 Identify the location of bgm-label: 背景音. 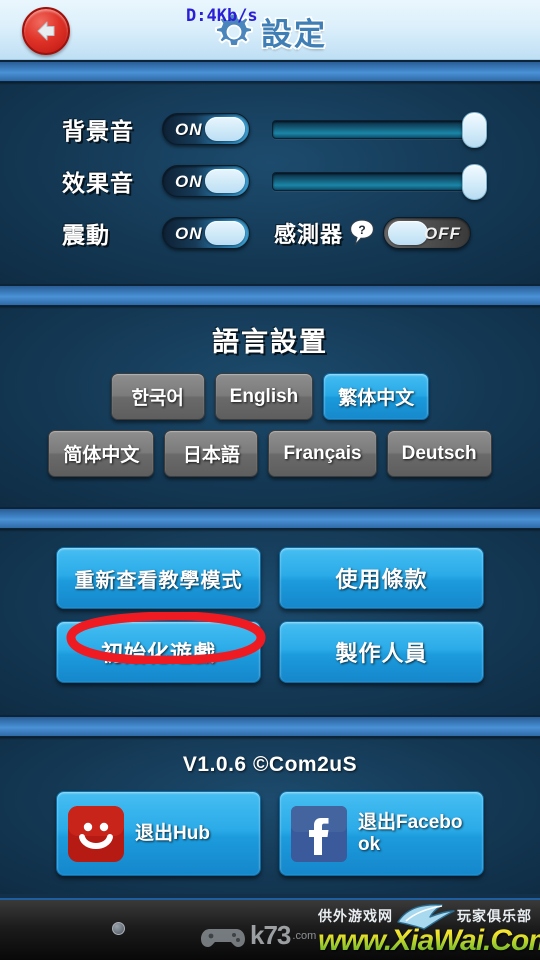
(98, 131).